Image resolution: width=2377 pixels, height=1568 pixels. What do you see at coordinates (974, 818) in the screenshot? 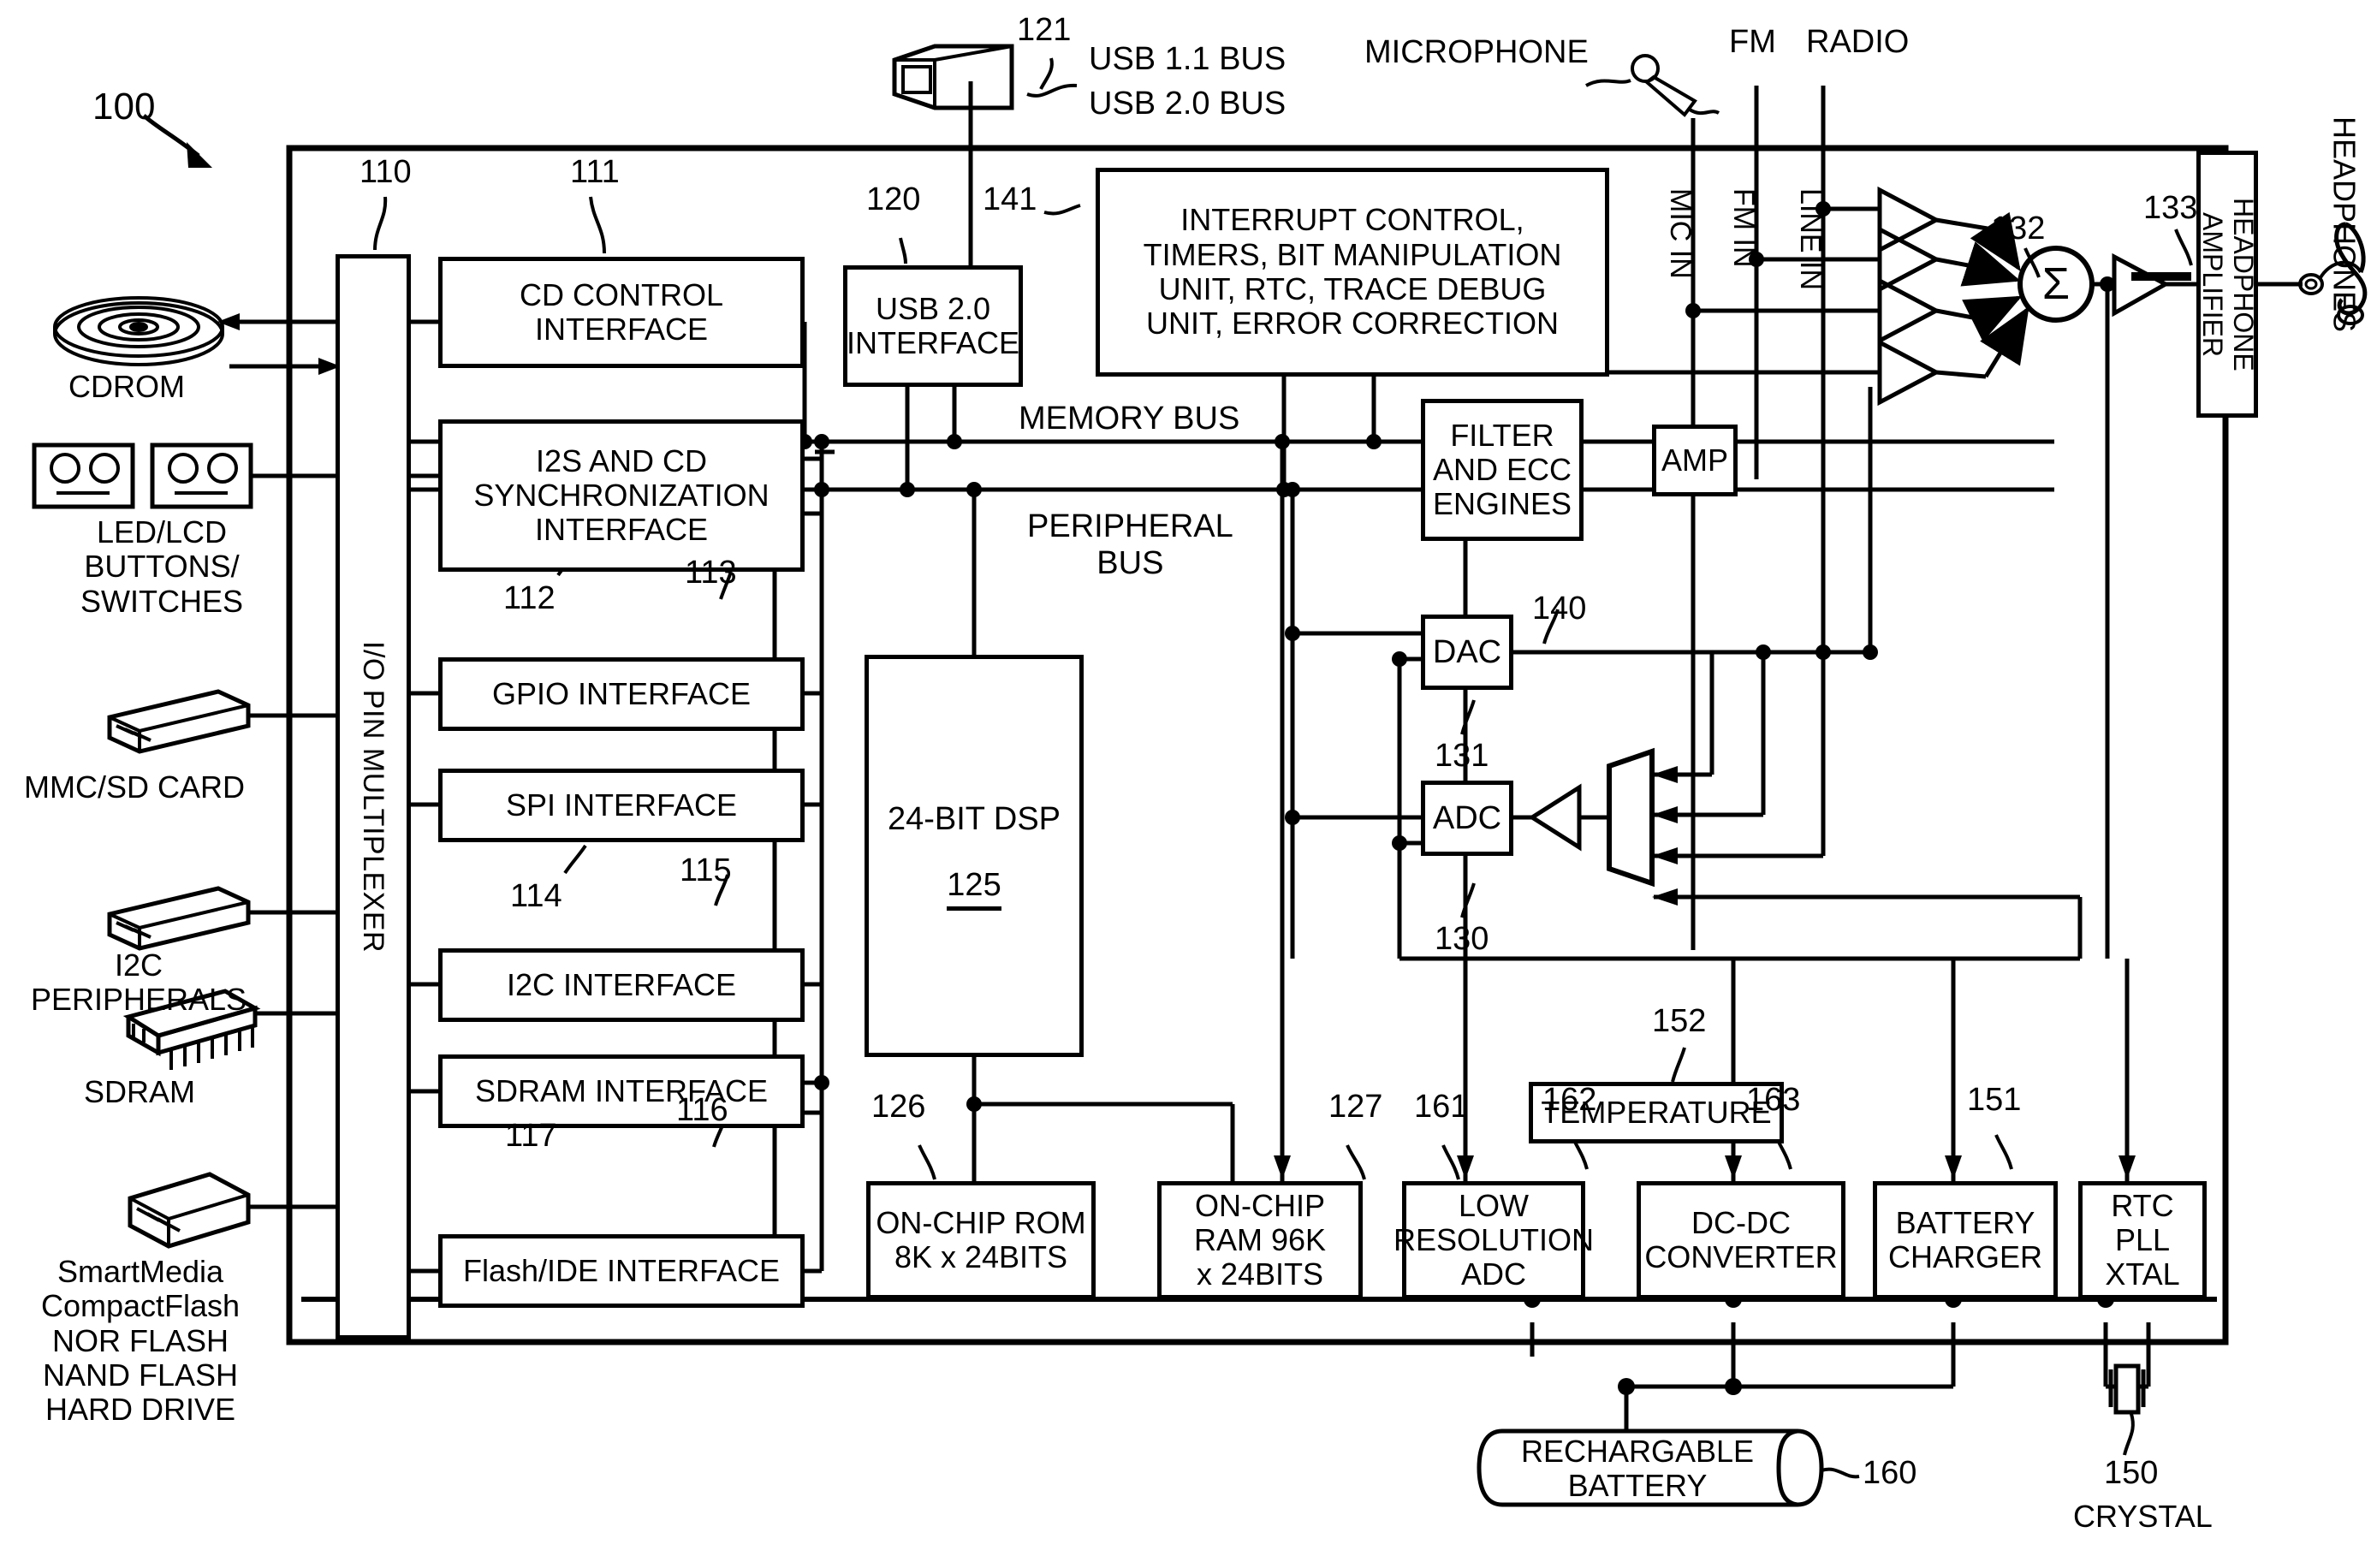
I see `dsp-label: 24-BIT DSP` at bounding box center [974, 818].